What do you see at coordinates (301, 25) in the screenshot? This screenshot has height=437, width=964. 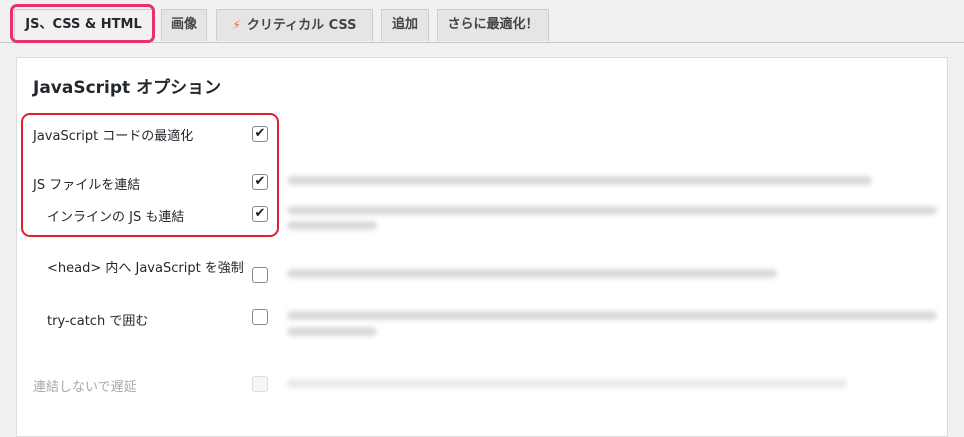 I see `tab-label: クリティカル CSS` at bounding box center [301, 25].